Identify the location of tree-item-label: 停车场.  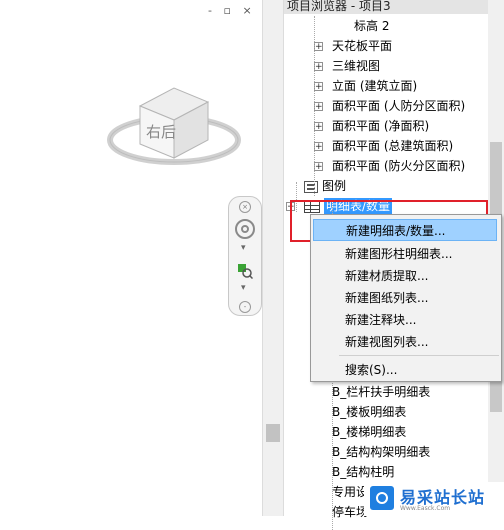
(350, 512).